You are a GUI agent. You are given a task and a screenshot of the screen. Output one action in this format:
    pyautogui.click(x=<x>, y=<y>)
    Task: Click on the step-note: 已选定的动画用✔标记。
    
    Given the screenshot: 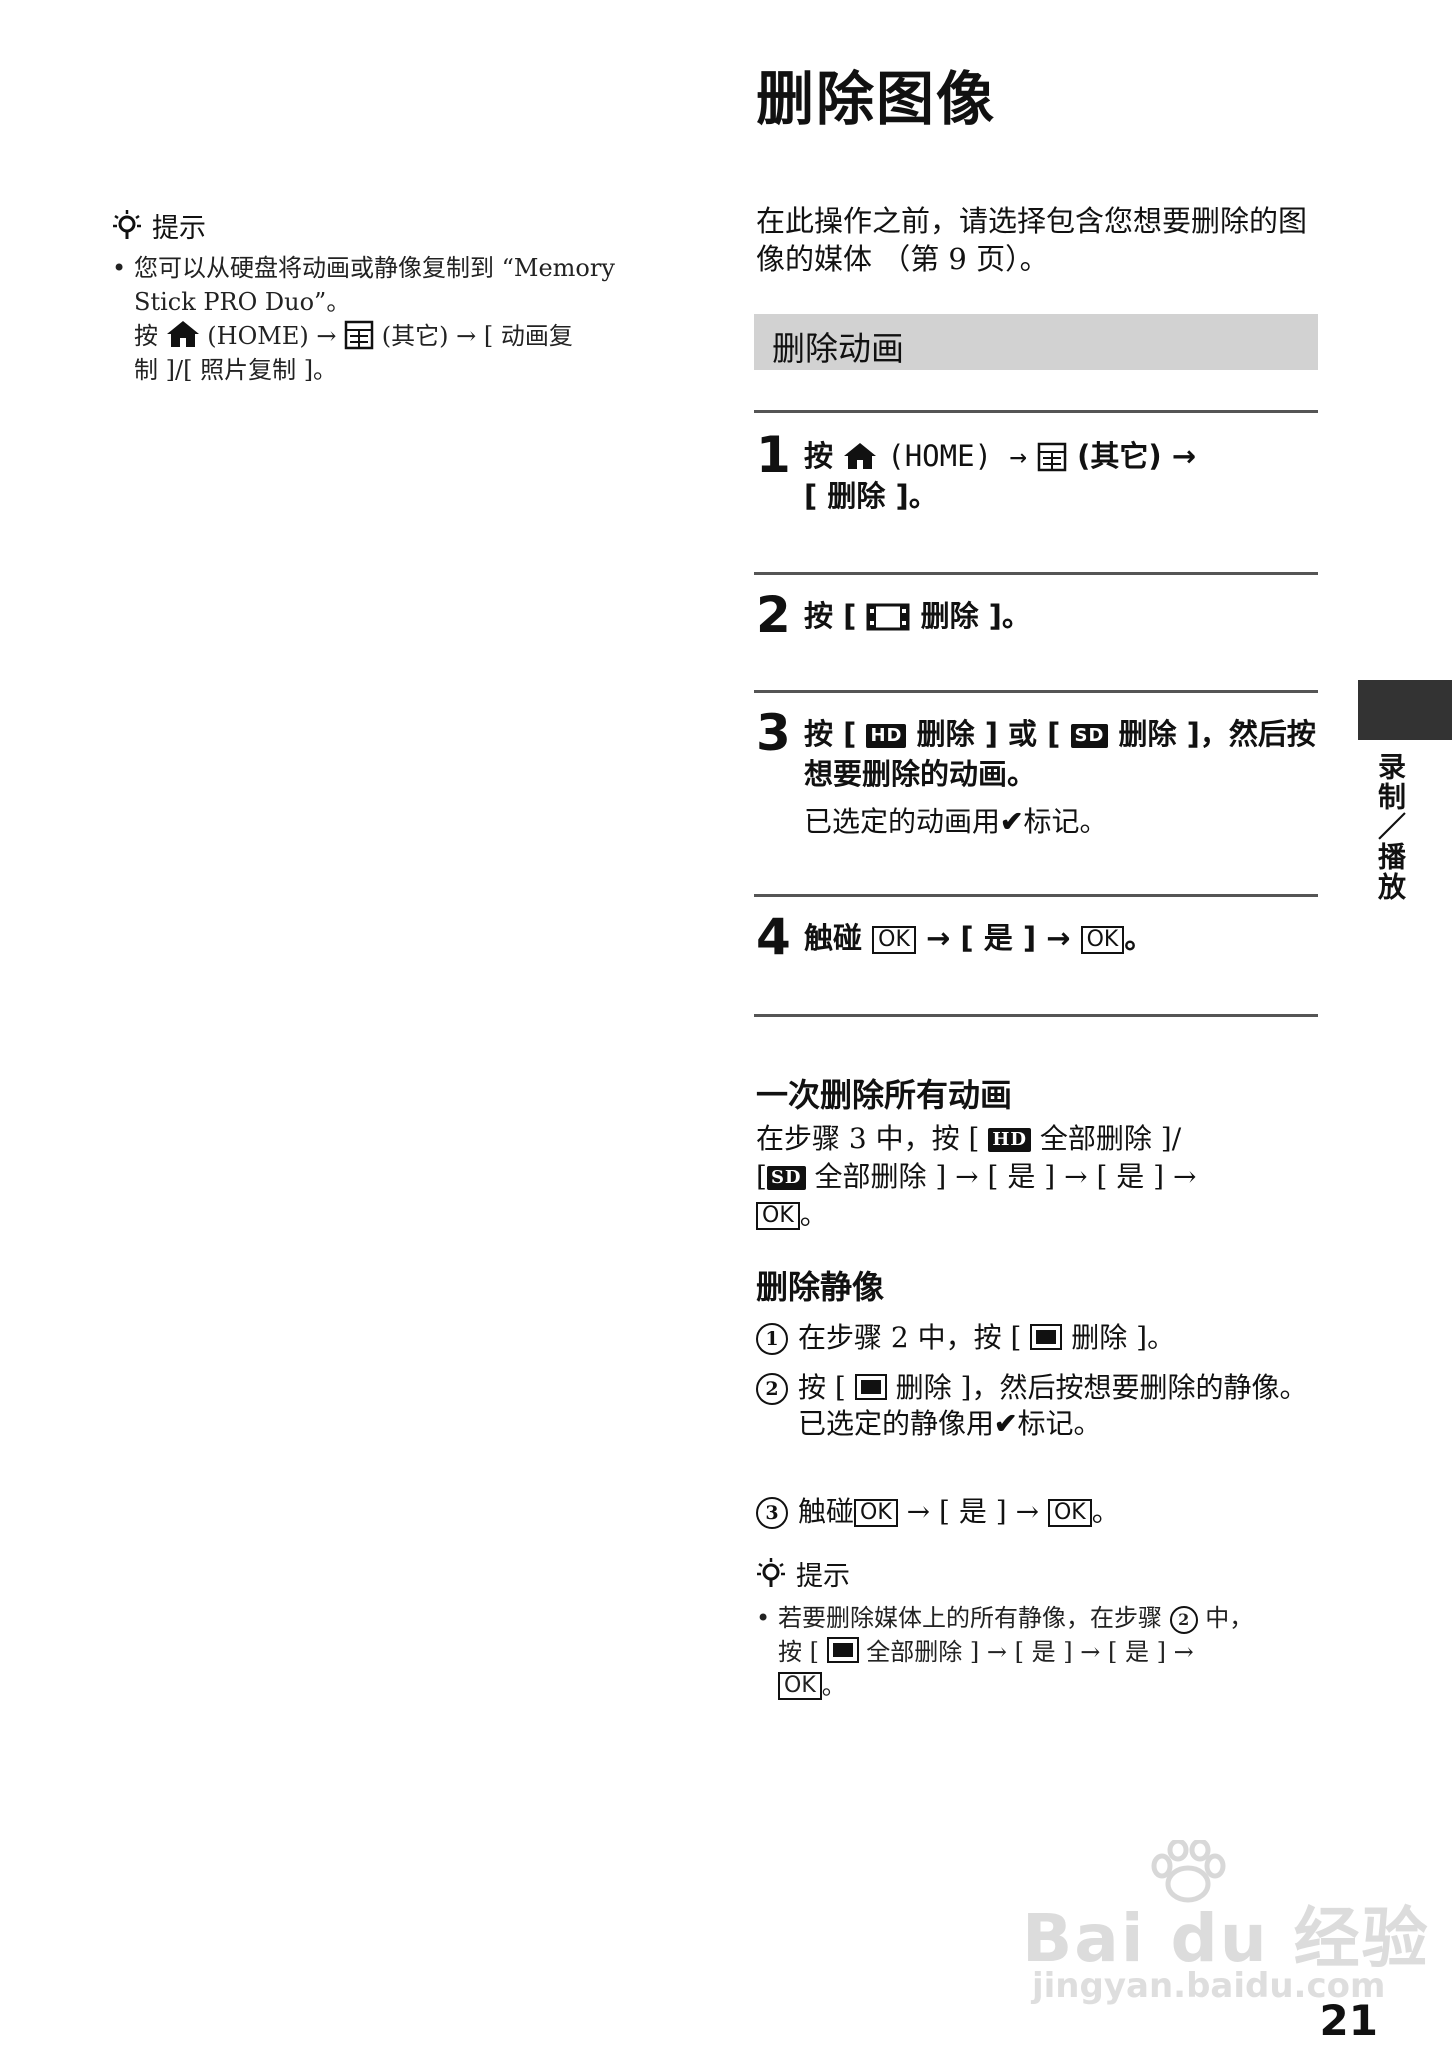 What is the action you would take?
    pyautogui.click(x=956, y=821)
    